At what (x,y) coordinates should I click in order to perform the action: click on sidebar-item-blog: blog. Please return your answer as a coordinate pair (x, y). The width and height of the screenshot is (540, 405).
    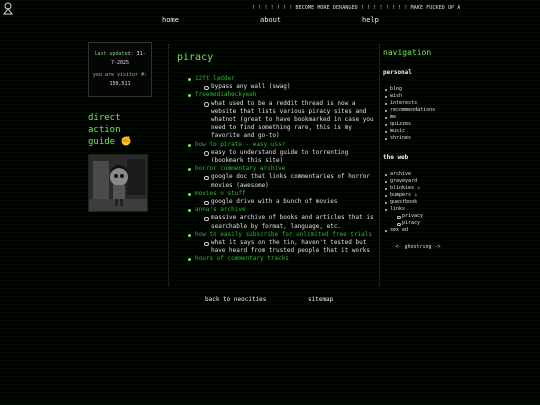
    Looking at the image, I should click on (419, 89).